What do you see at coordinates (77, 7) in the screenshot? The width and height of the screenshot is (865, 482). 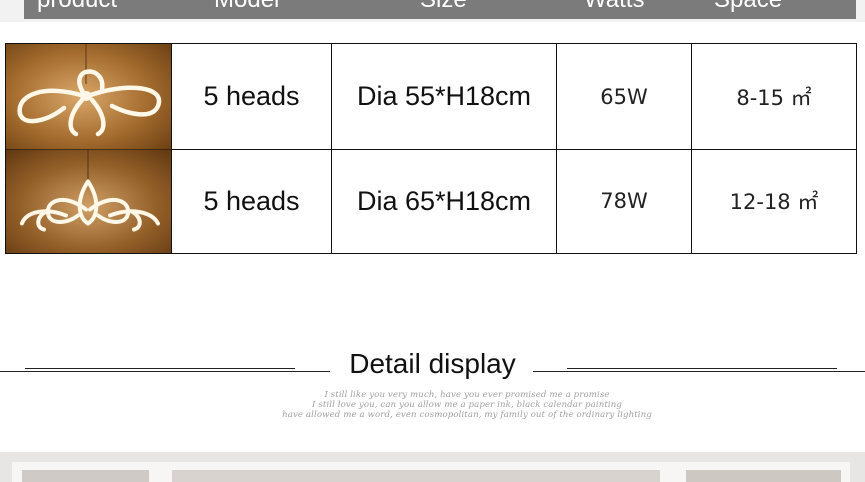 I see `header-product: product` at bounding box center [77, 7].